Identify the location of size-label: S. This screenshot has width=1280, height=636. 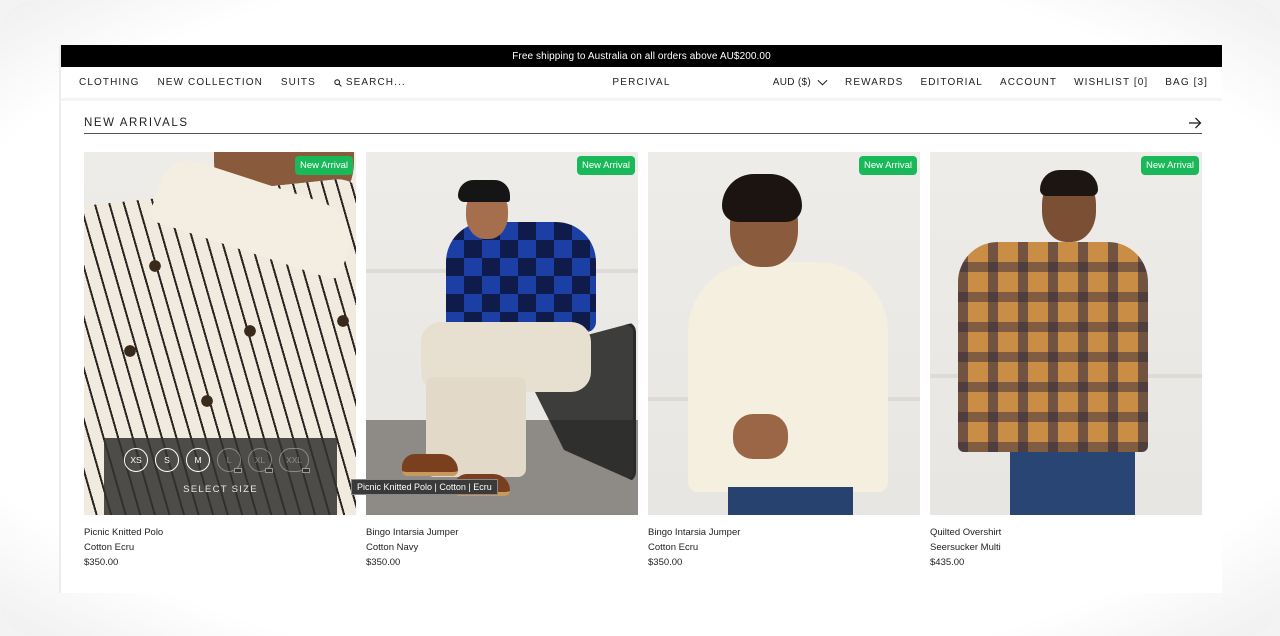
(167, 460).